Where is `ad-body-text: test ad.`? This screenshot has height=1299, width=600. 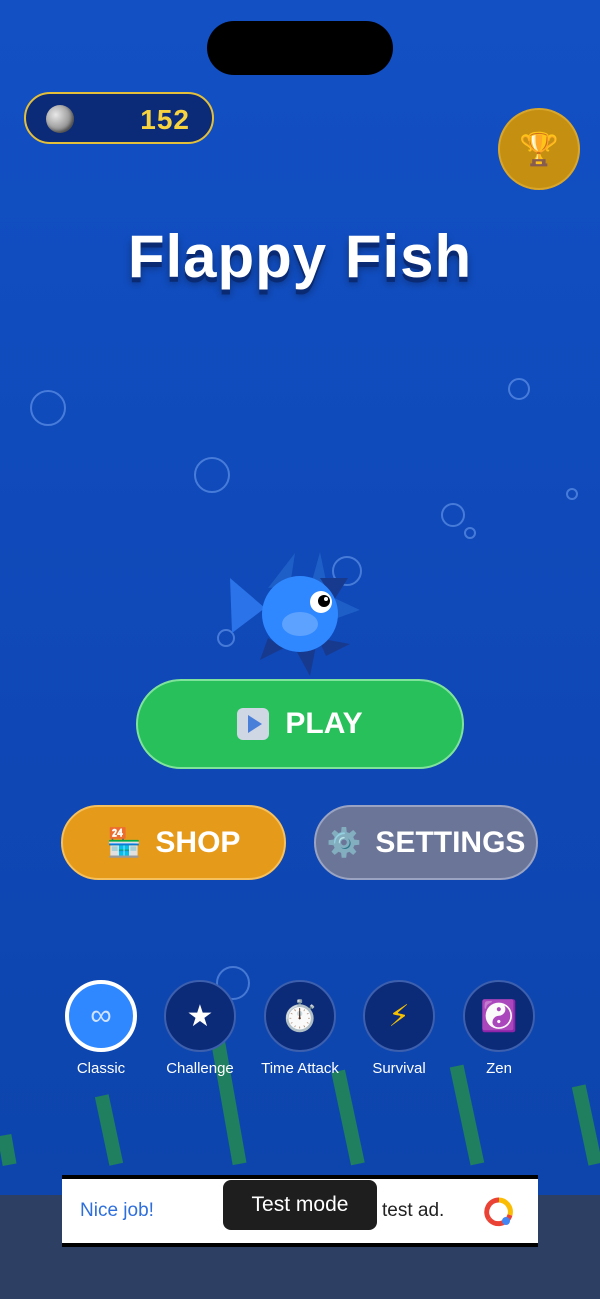
ad-body-text: test ad. is located at coordinates (413, 1210).